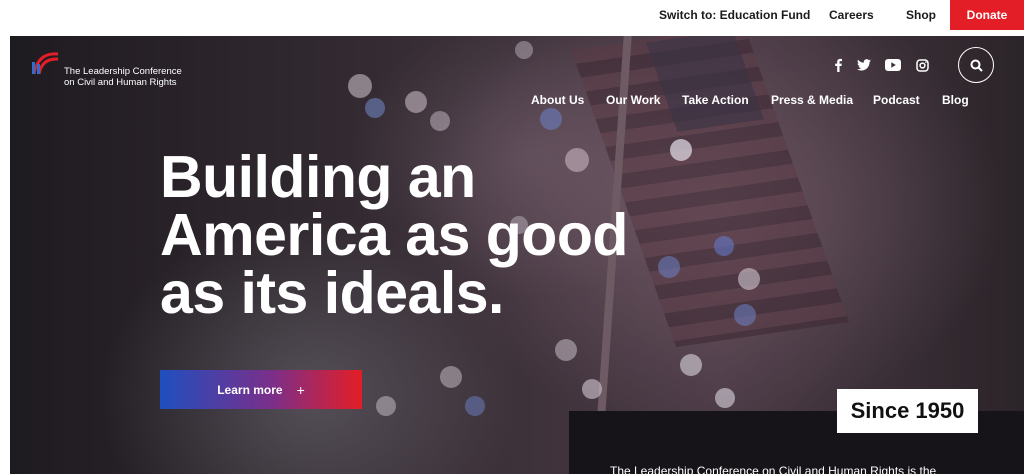 The height and width of the screenshot is (474, 1024). Describe the element at coordinates (893, 65) in the screenshot. I see `youtube-icon` at that location.